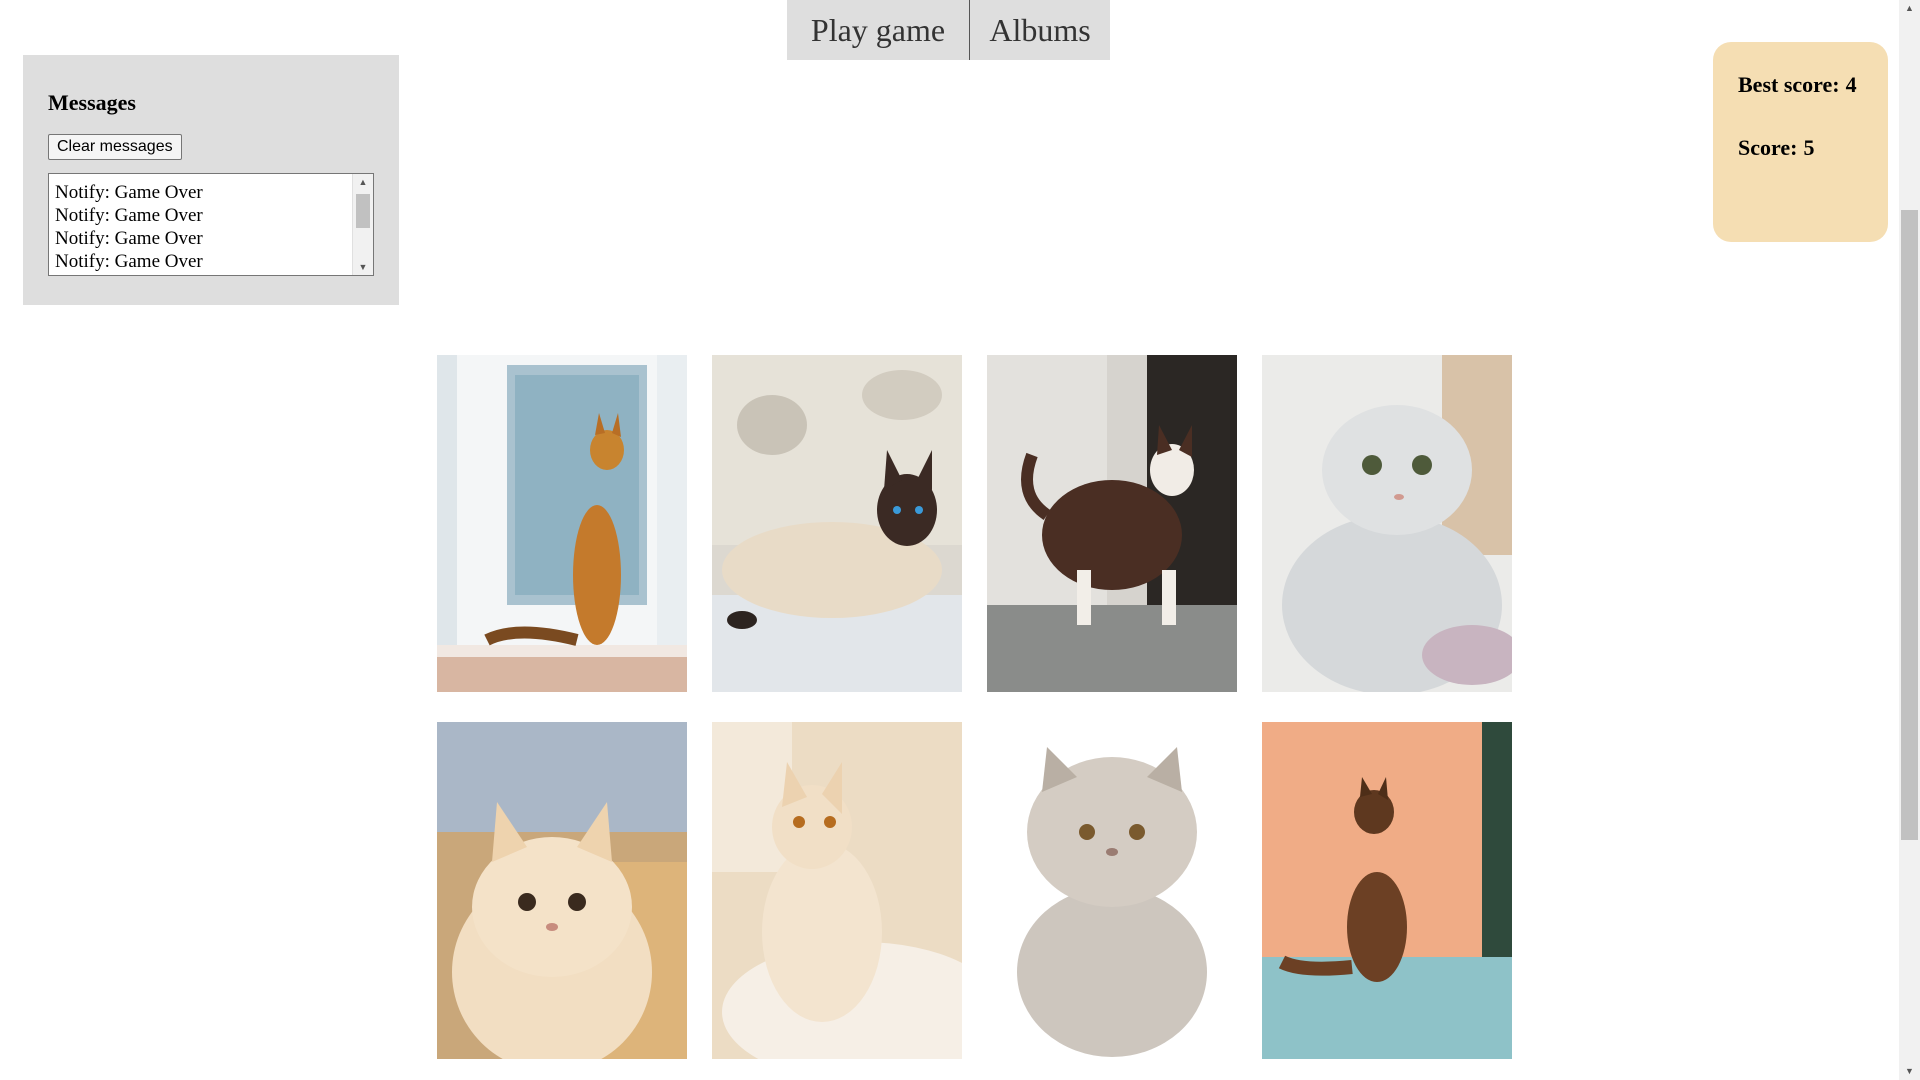 This screenshot has height=1080, width=1920. I want to click on cat-card-persian, so click(1112, 890).